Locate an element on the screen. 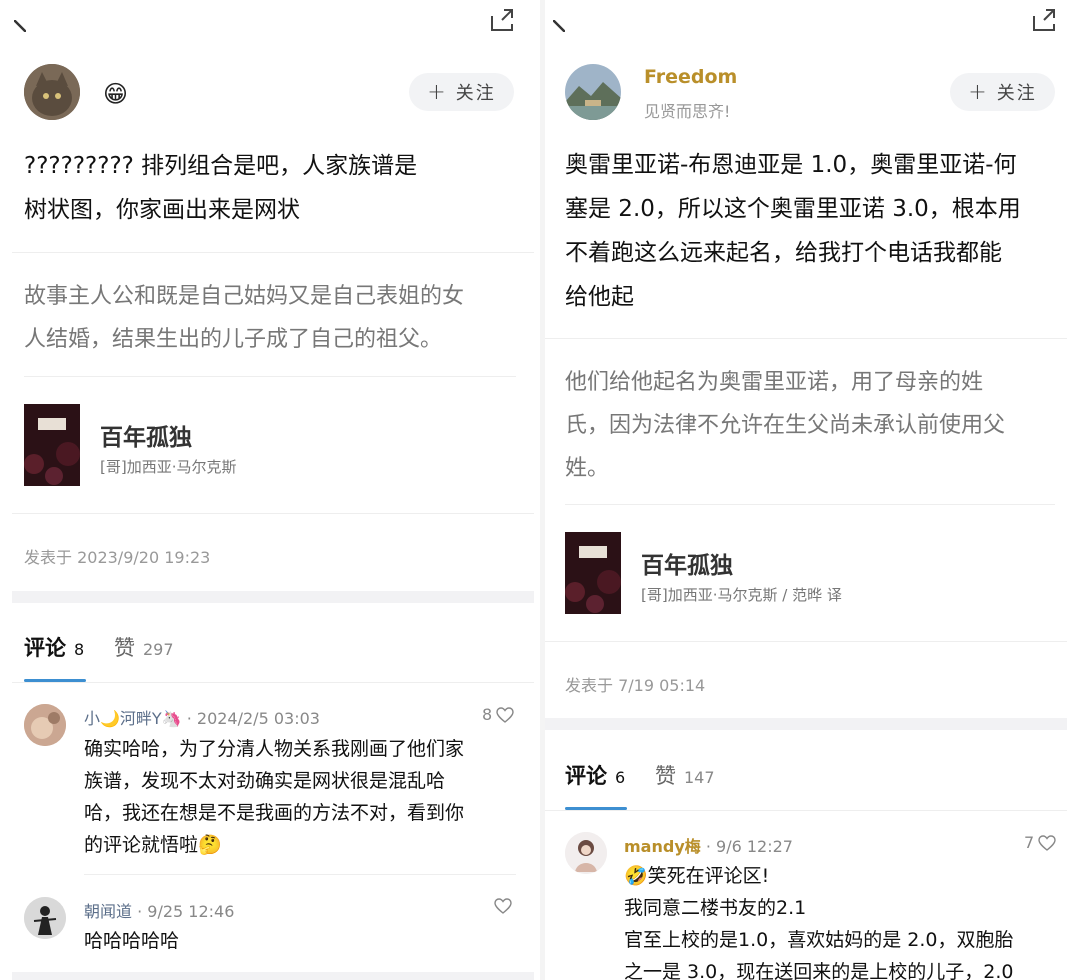  comment-line: 哈哈哈哈哈 is located at coordinates (132, 941).